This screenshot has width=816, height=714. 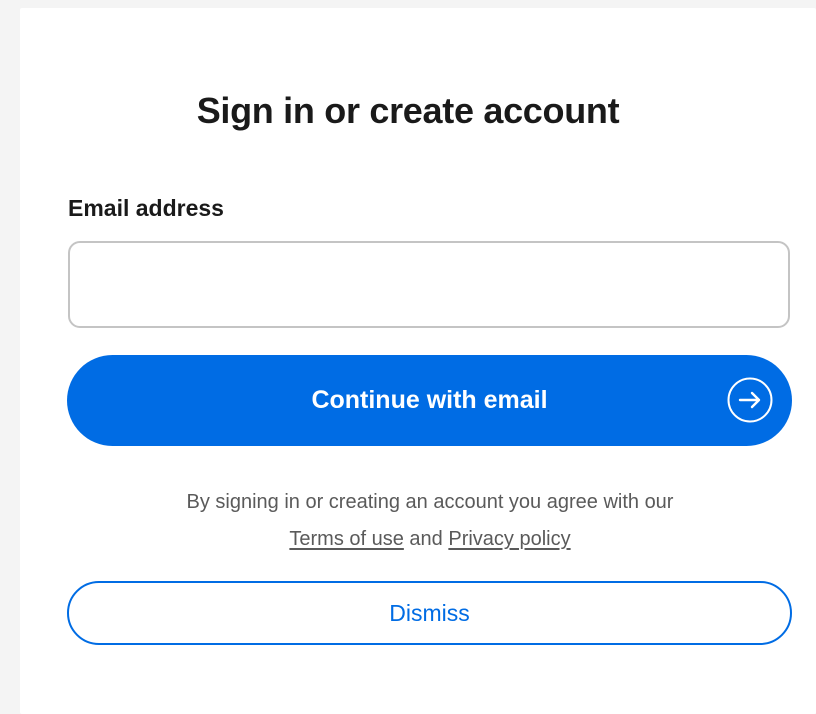 What do you see at coordinates (429, 284) in the screenshot?
I see `email-field` at bounding box center [429, 284].